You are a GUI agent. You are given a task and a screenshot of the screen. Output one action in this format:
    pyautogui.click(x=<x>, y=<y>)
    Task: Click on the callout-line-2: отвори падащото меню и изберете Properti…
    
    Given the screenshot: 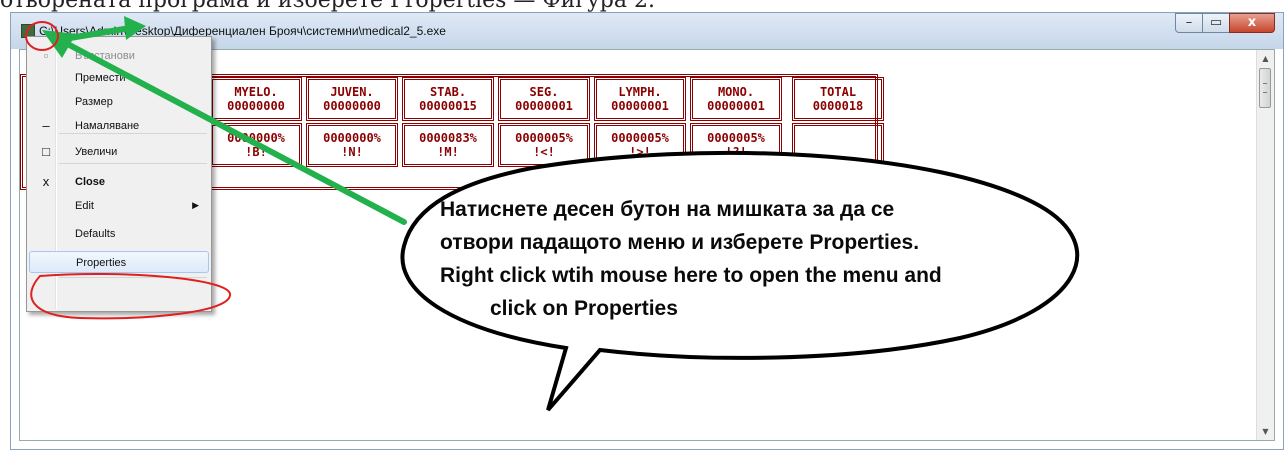 What is the action you would take?
    pyautogui.click(x=680, y=242)
    